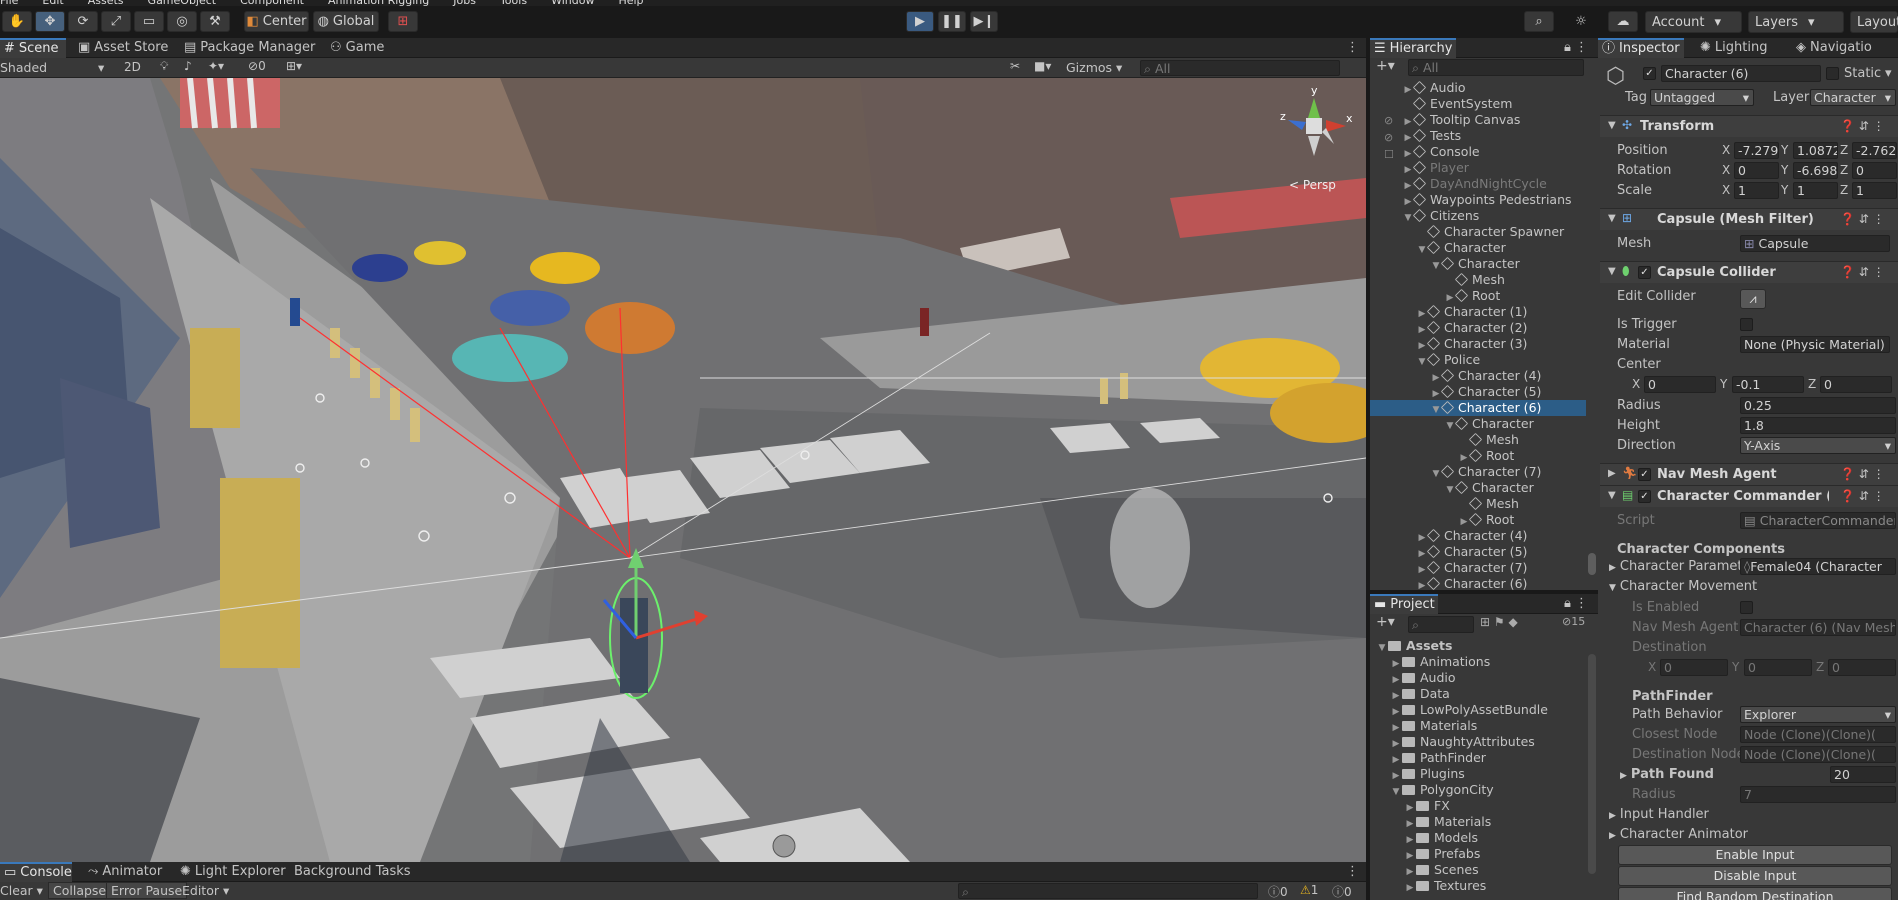 The image size is (1898, 900). Describe the element at coordinates (1478, 806) in the screenshot. I see `project-folder-item: ▶ FX` at that location.